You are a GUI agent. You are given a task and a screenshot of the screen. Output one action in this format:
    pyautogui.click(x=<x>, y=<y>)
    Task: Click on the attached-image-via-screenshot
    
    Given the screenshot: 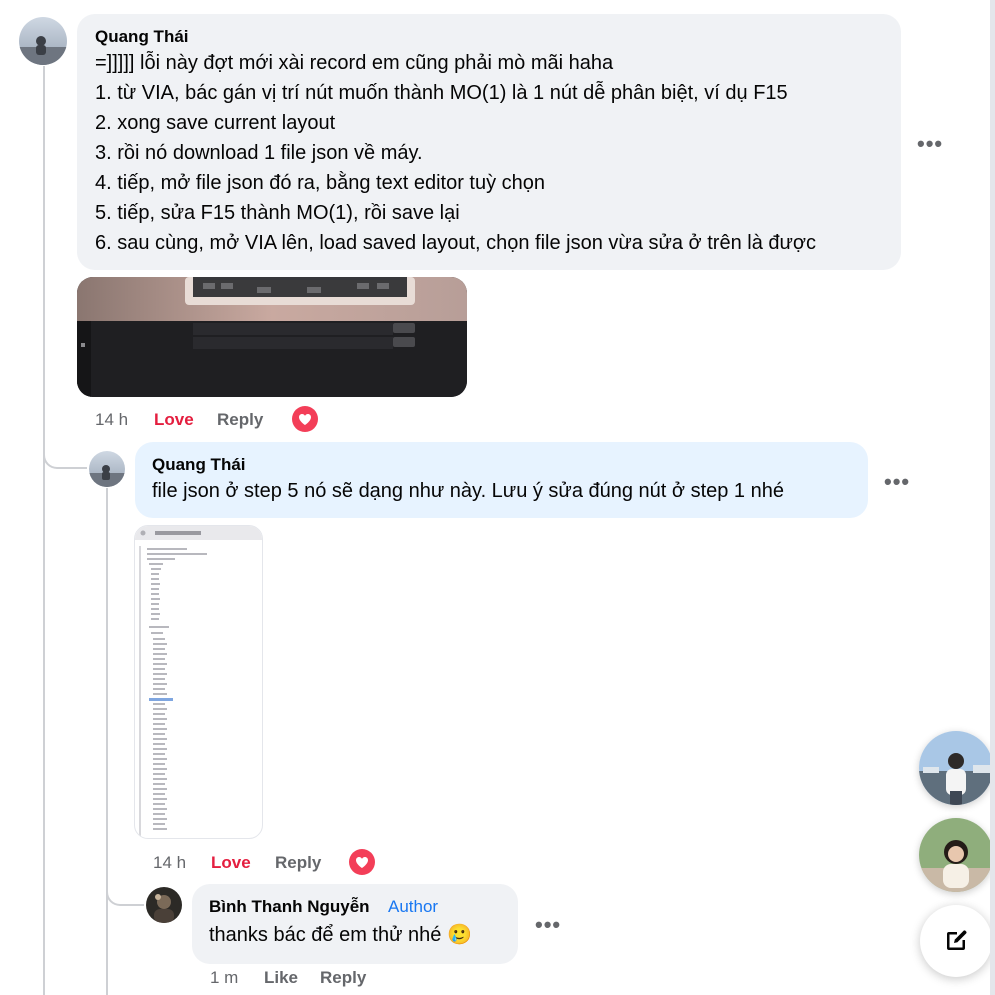 What is the action you would take?
    pyautogui.click(x=272, y=337)
    